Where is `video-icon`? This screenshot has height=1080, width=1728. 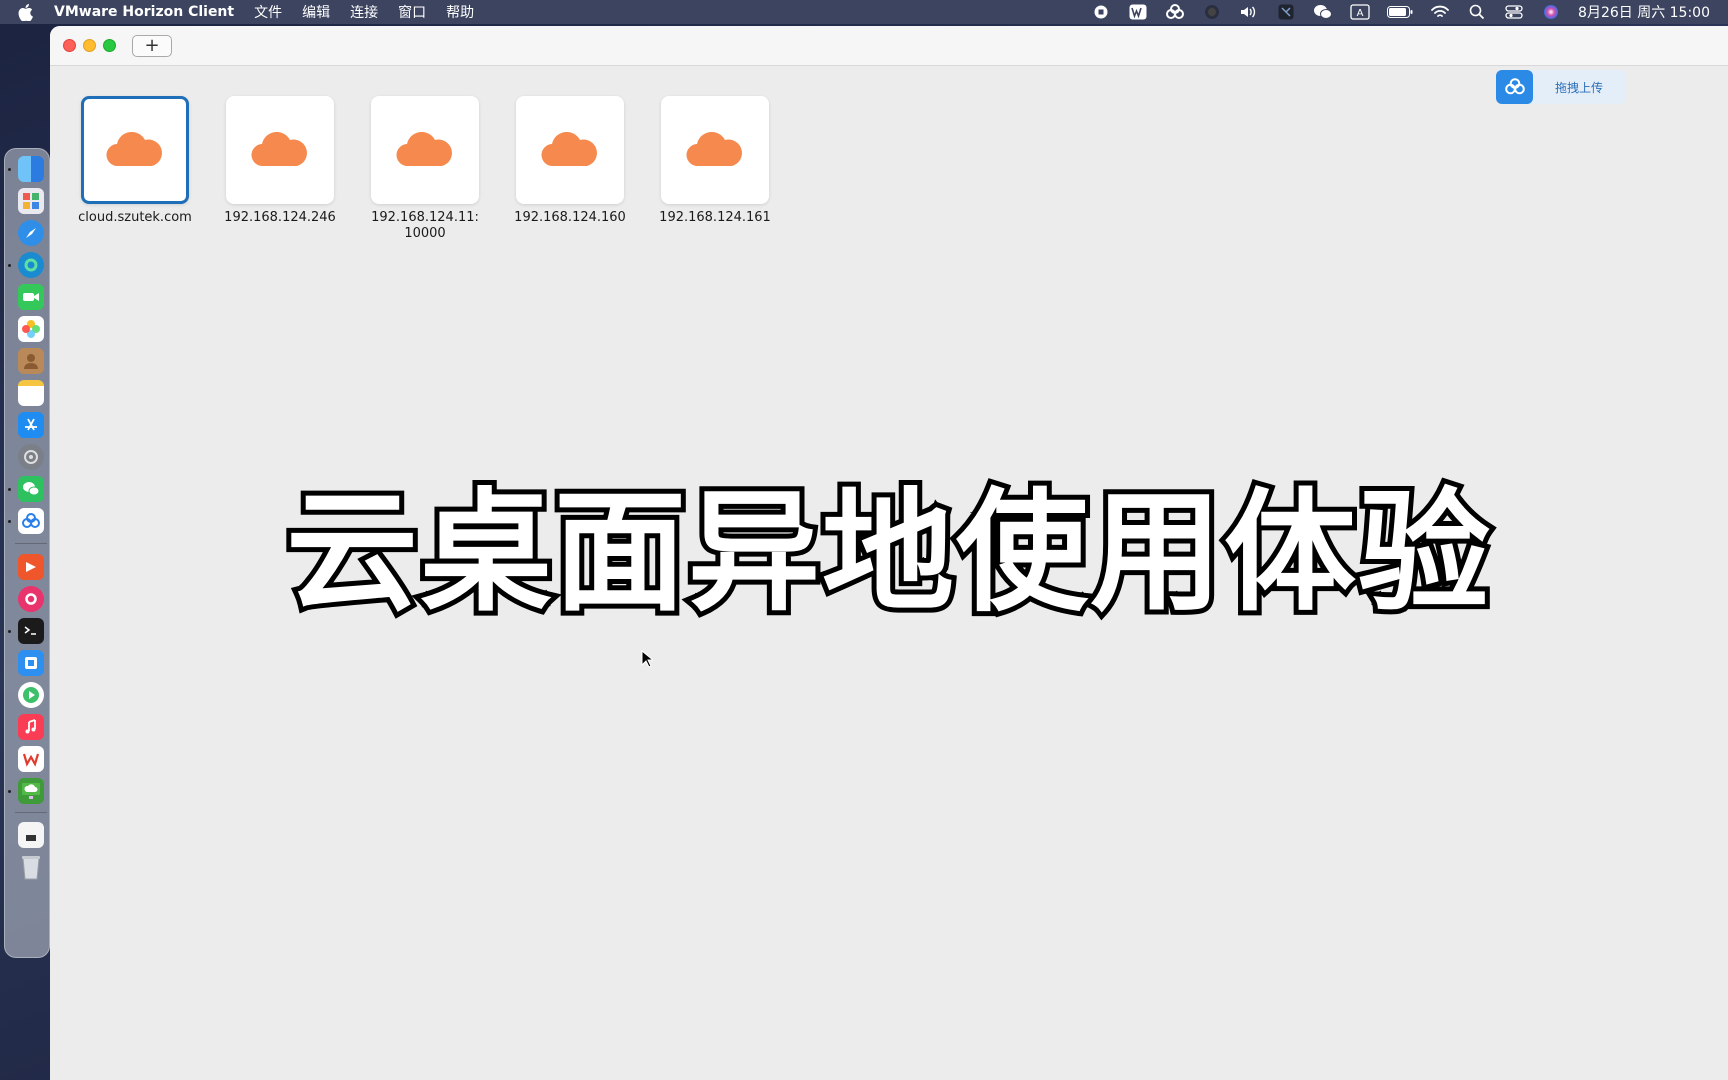 video-icon is located at coordinates (31, 695).